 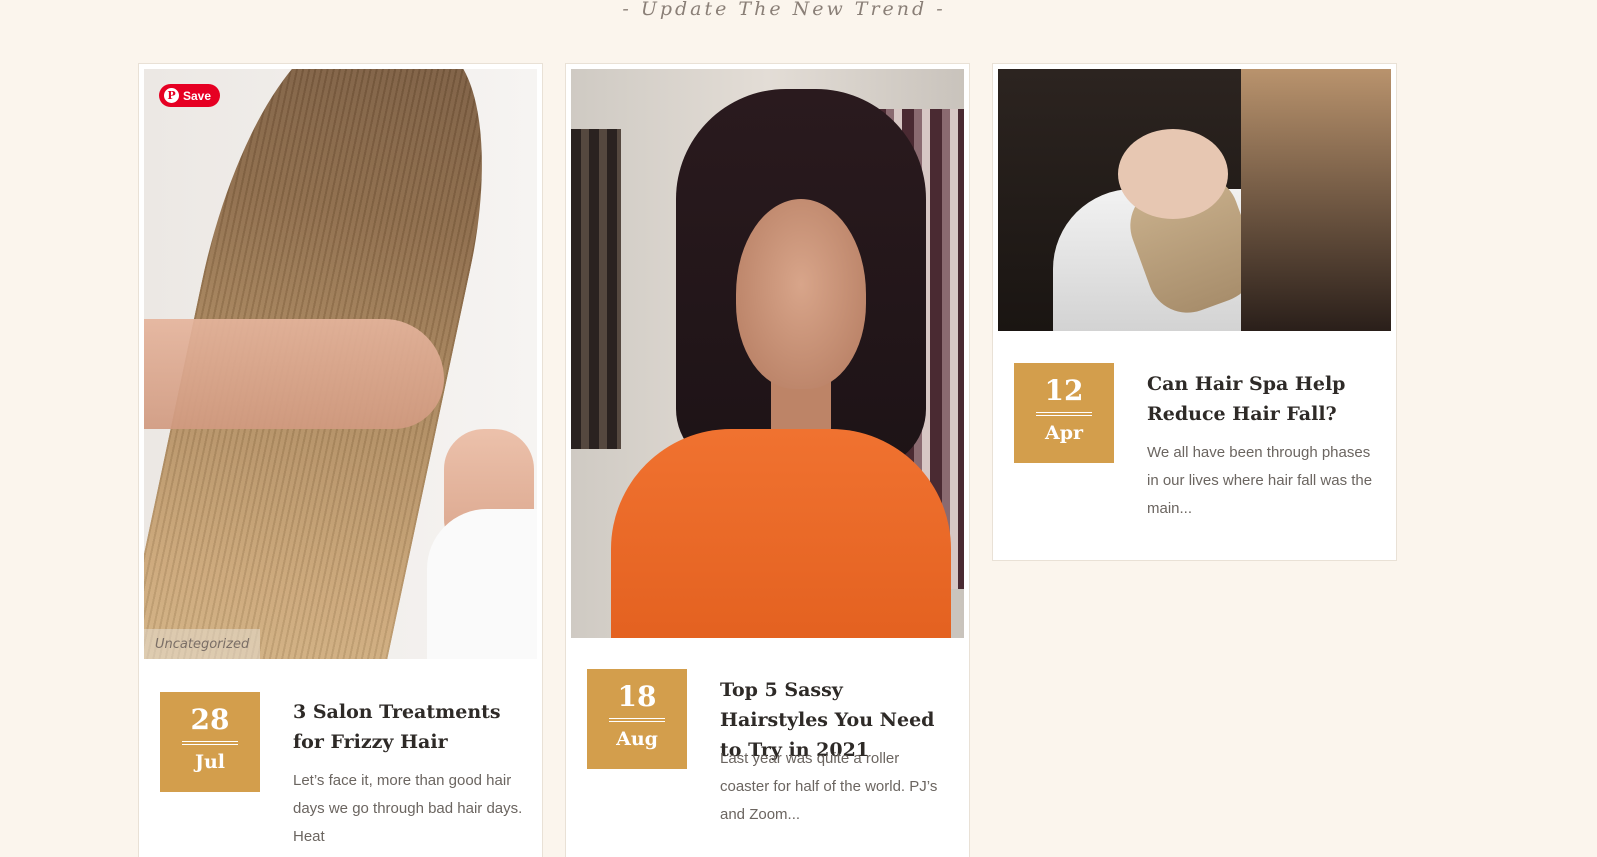 I want to click on save-label: Save, so click(x=197, y=95).